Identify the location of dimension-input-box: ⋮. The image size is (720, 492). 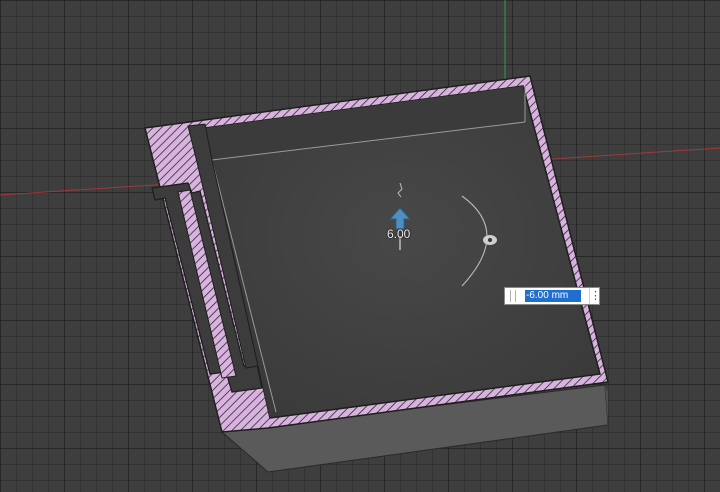
(552, 296).